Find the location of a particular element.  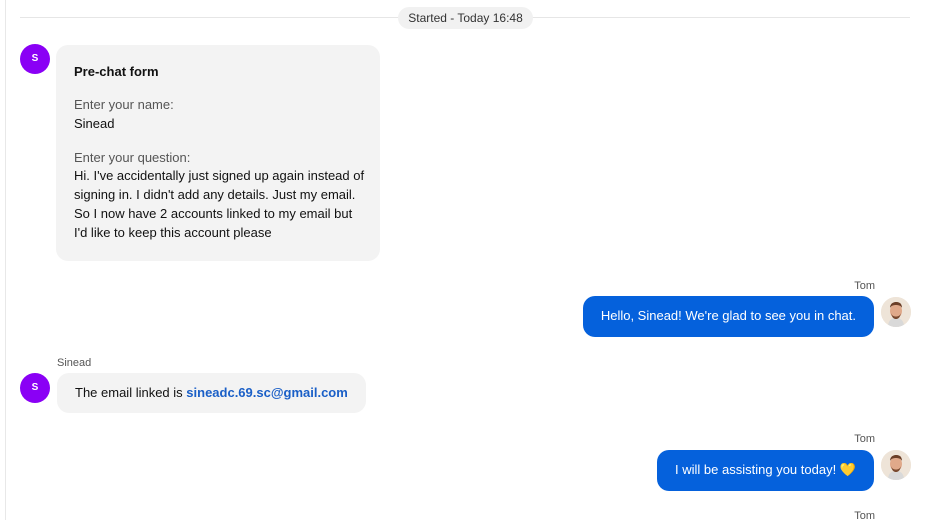

email-link: sineadc.69.sc@gmail.com is located at coordinates (267, 392).